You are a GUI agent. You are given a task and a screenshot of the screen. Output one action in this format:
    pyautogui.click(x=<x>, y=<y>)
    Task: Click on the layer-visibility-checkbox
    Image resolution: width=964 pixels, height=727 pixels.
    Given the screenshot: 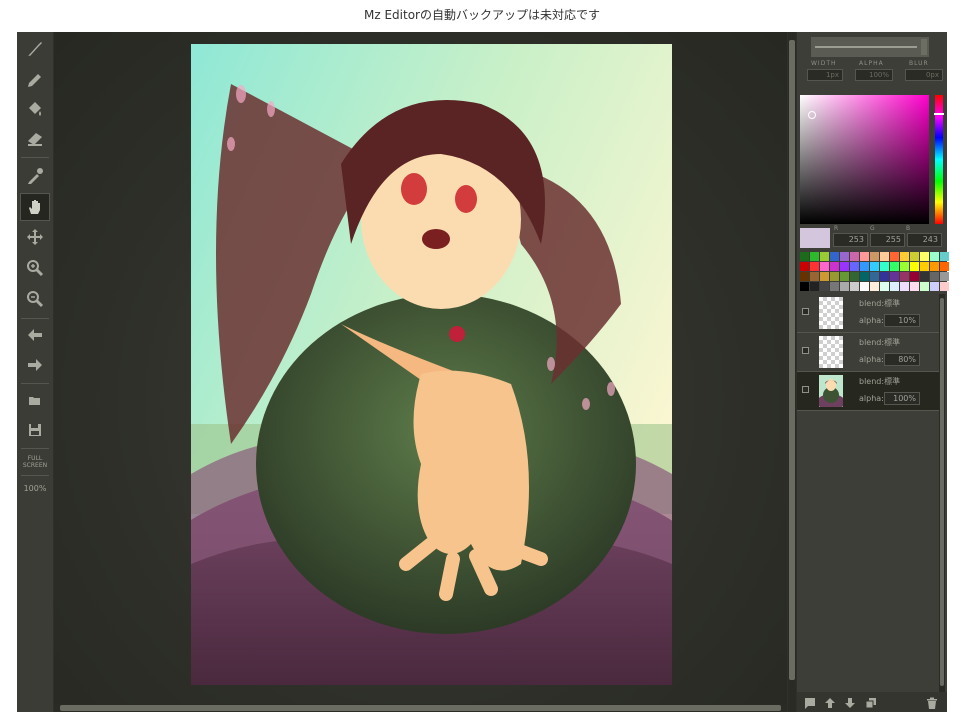 What is the action you would take?
    pyautogui.click(x=805, y=311)
    